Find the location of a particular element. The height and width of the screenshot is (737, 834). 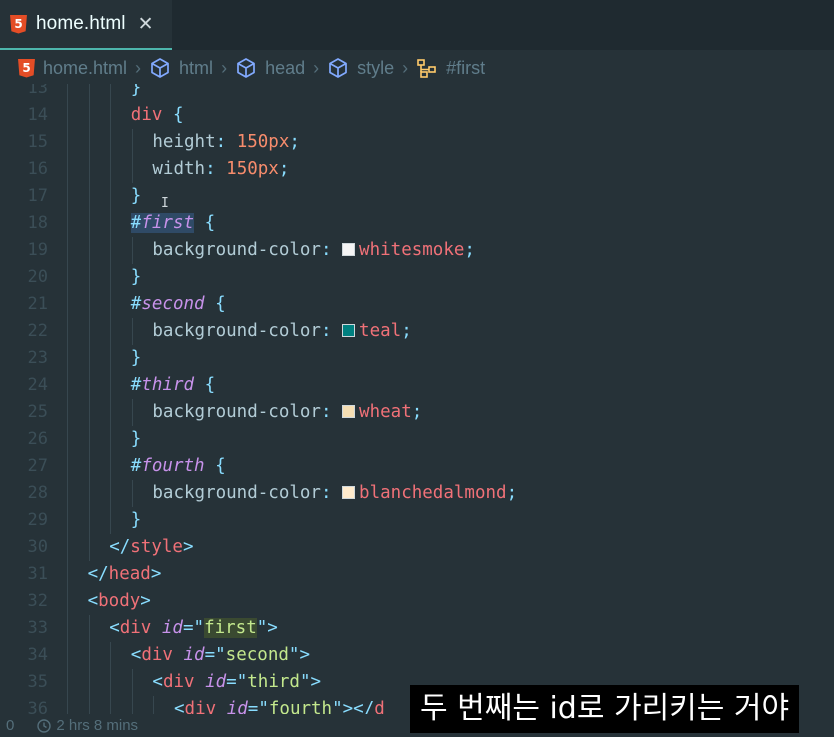

tab-home-html: 5 home.html ✕ is located at coordinates (86, 25).